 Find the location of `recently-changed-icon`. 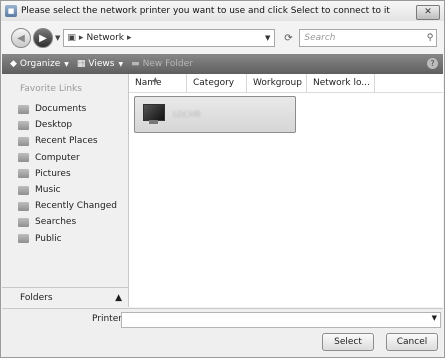

recently-changed-icon is located at coordinates (23, 206).